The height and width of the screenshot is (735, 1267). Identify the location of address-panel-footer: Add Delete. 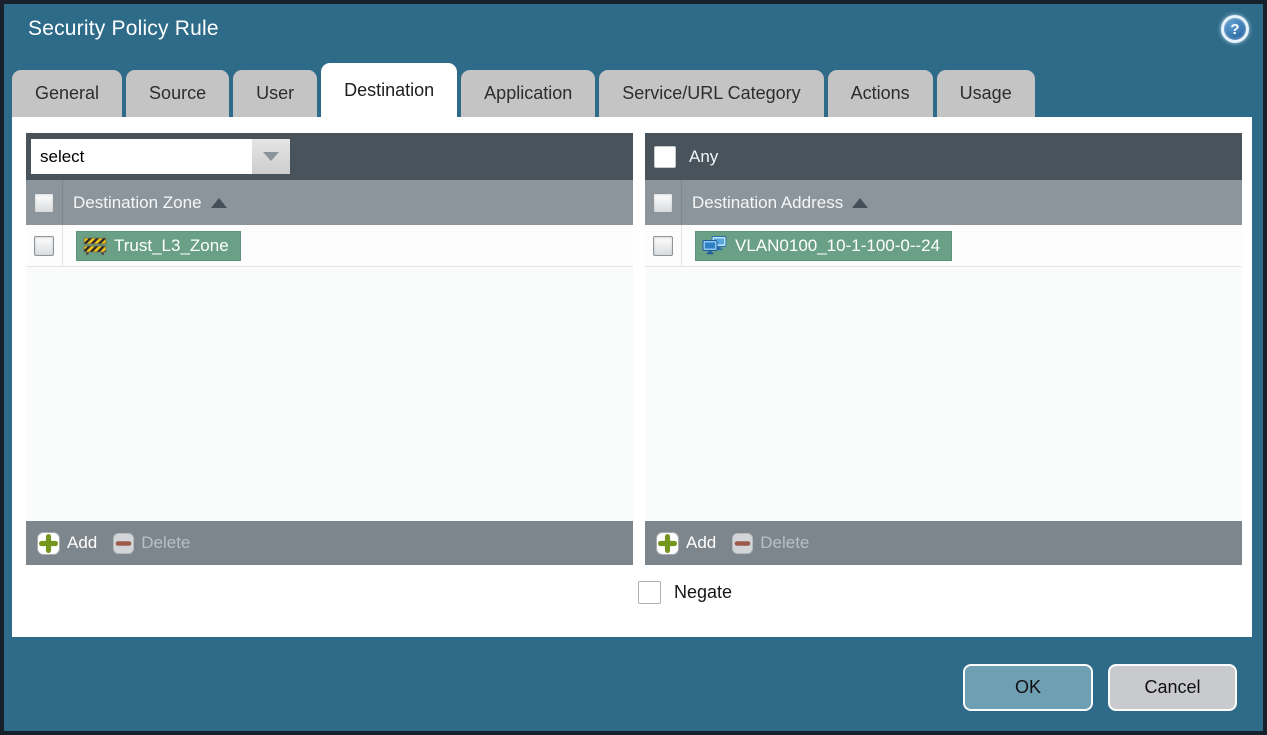
(943, 543).